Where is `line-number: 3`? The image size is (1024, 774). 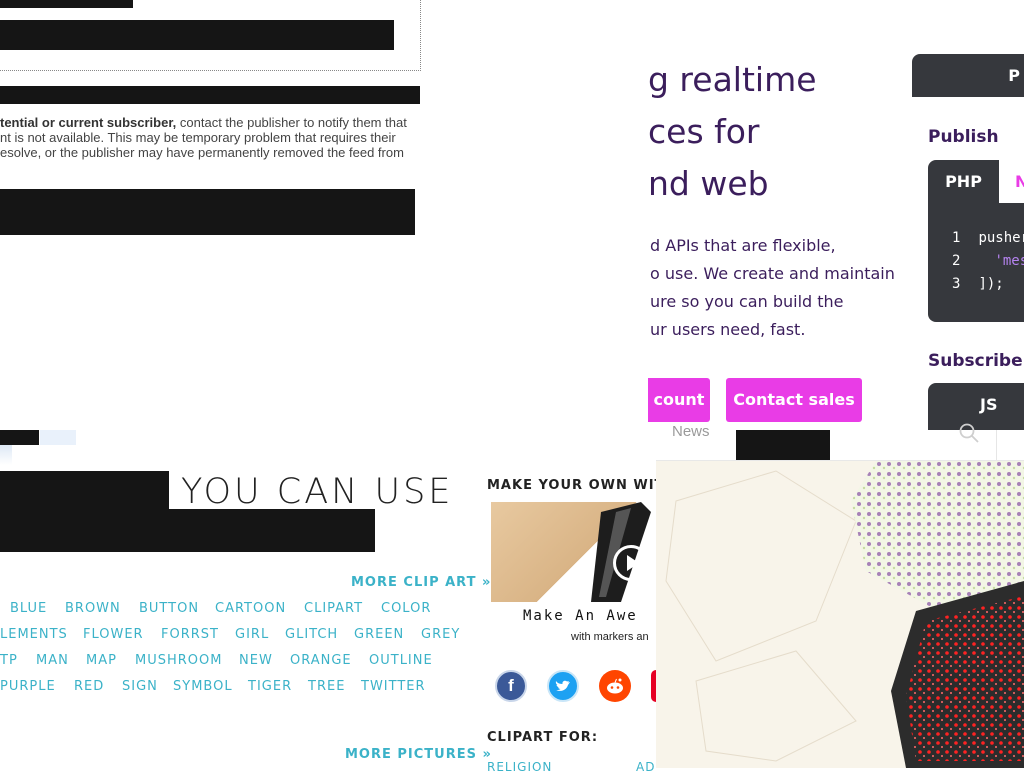 line-number: 3 is located at coordinates (956, 284).